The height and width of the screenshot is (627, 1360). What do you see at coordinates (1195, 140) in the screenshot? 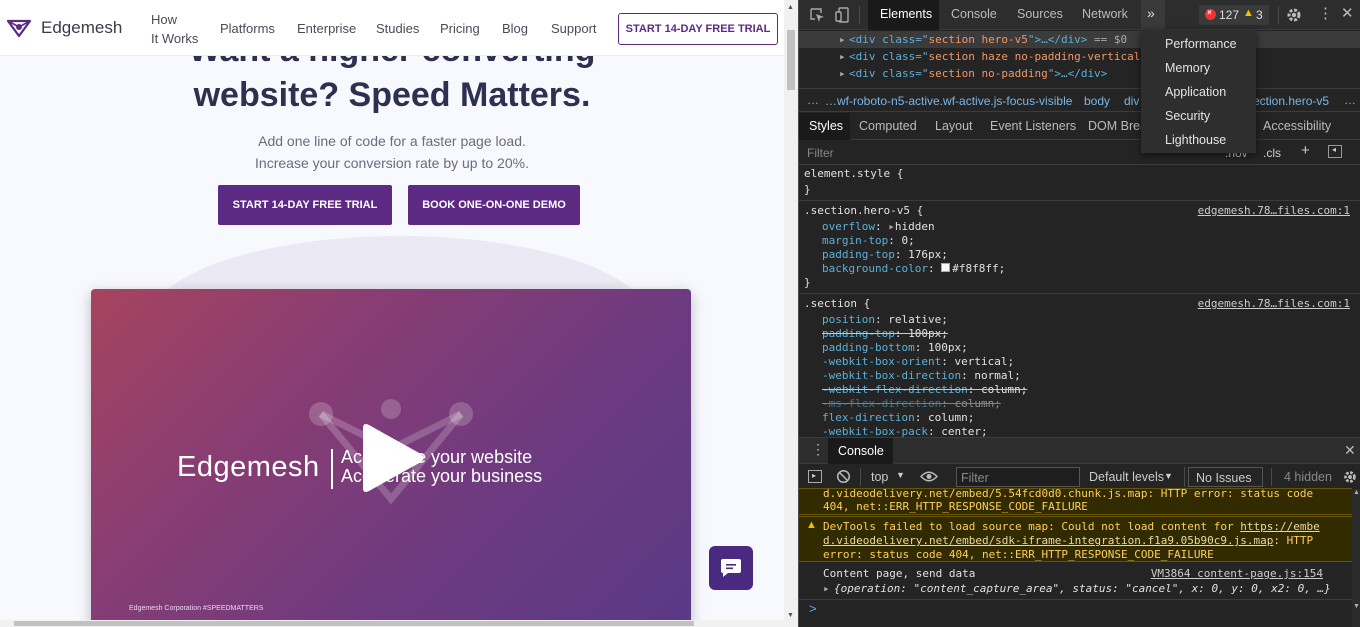
I see `menu-item-lighthouse: Lighthouse` at bounding box center [1195, 140].